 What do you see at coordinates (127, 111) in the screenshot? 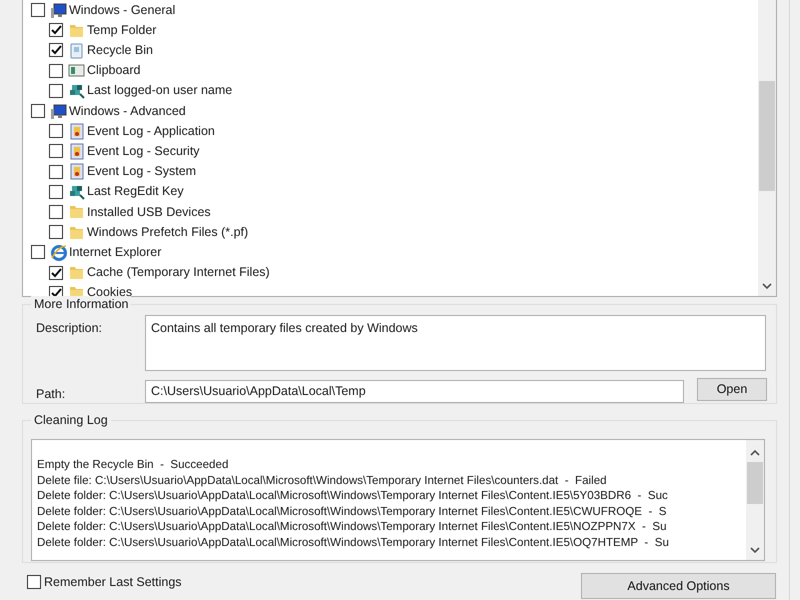
I see `tree-item-label: Windows - Advanced` at bounding box center [127, 111].